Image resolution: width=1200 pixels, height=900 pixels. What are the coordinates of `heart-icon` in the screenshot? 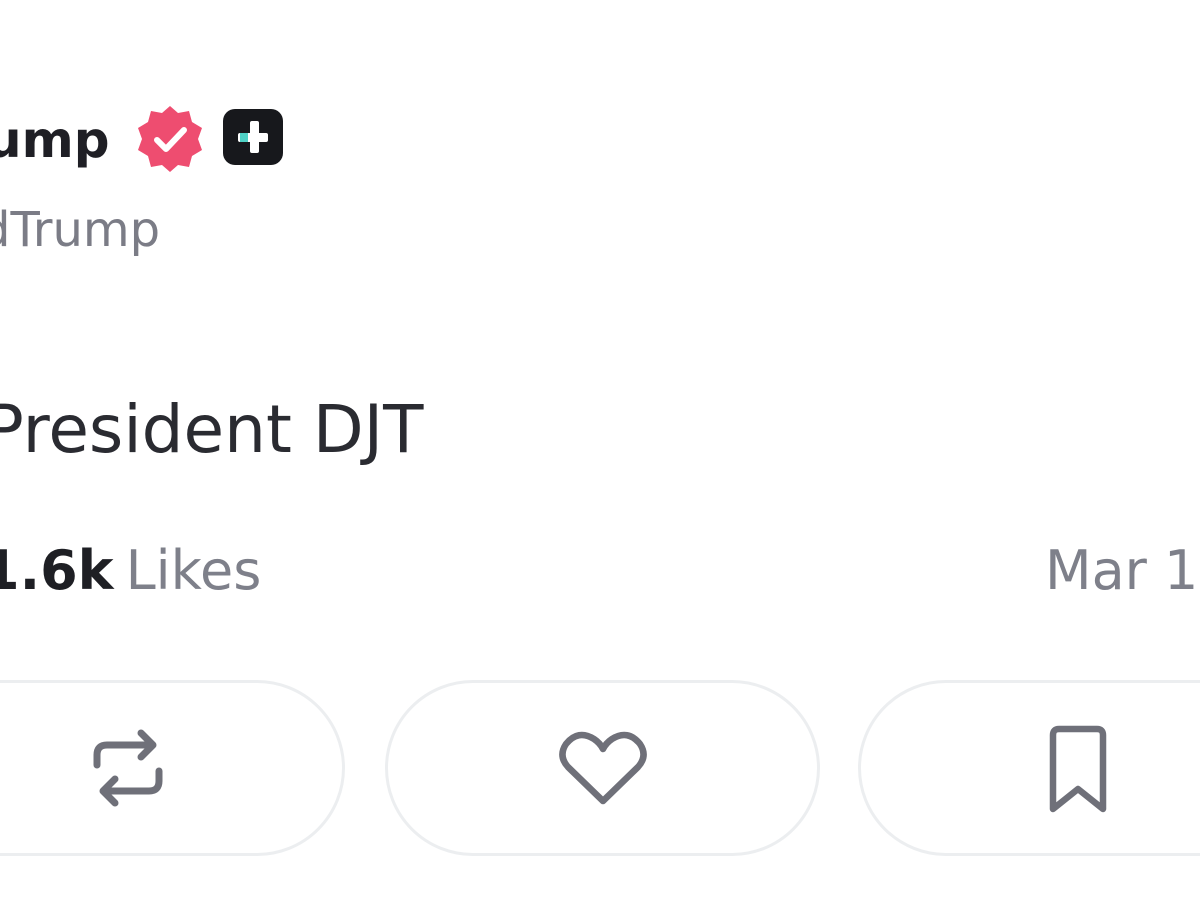 It's located at (603, 768).